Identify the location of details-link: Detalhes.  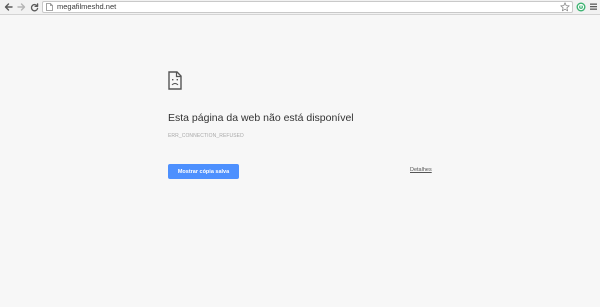
(421, 170).